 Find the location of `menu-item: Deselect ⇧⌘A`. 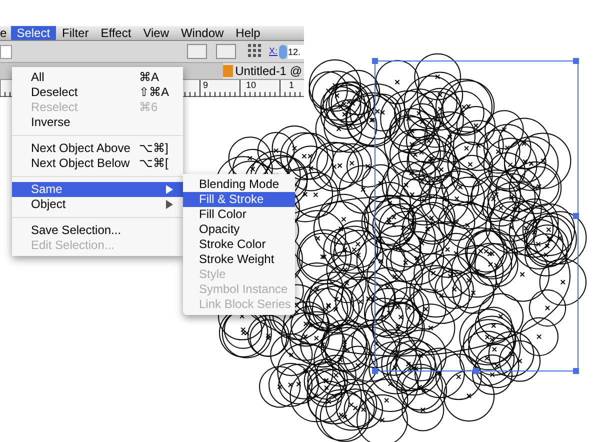

menu-item: Deselect ⇧⌘A is located at coordinates (97, 92).